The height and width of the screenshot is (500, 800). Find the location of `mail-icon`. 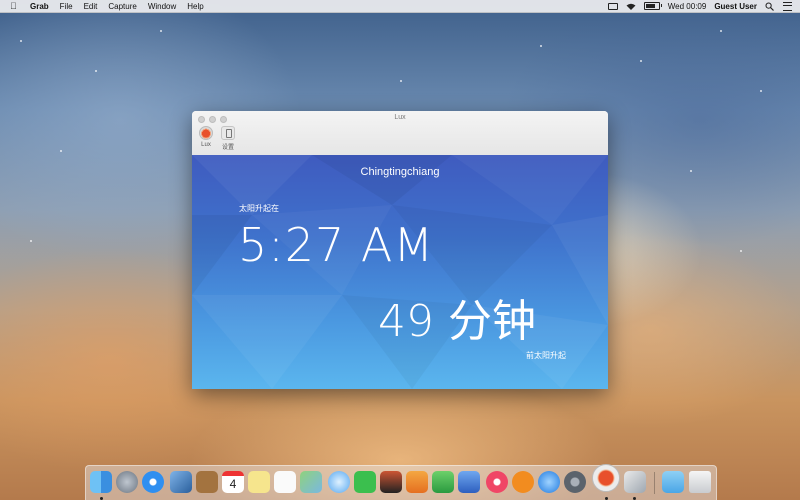

mail-icon is located at coordinates (181, 482).